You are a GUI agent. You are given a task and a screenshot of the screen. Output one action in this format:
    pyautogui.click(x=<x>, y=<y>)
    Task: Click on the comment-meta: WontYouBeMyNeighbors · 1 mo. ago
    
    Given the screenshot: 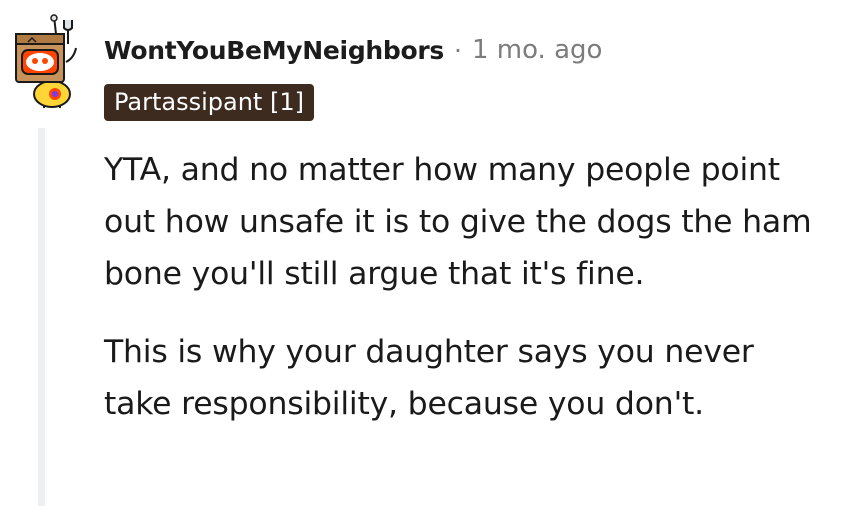 What is the action you would take?
    pyautogui.click(x=353, y=50)
    